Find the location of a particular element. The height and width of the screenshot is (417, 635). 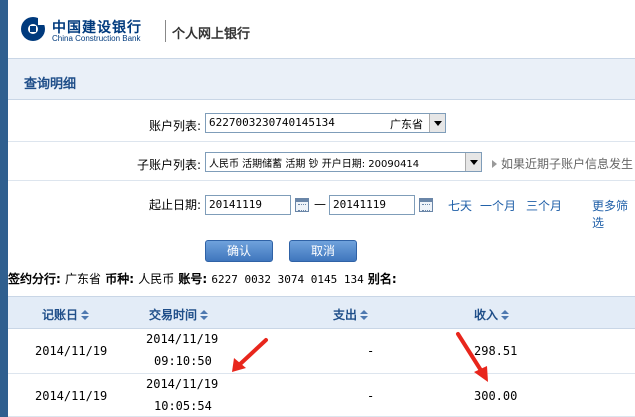

date-range-label: 起止日期: is located at coordinates (174, 205).